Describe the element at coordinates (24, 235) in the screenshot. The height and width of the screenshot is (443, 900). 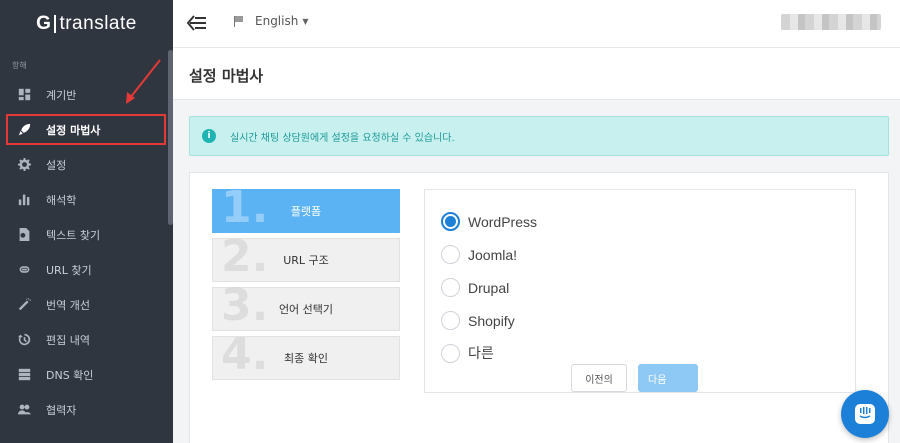
I see `document-search-icon` at that location.